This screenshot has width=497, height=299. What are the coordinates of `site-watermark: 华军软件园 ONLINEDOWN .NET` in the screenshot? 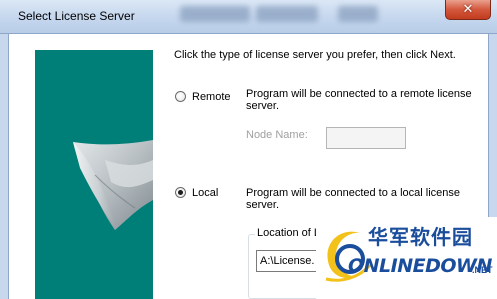 It's located at (406, 258).